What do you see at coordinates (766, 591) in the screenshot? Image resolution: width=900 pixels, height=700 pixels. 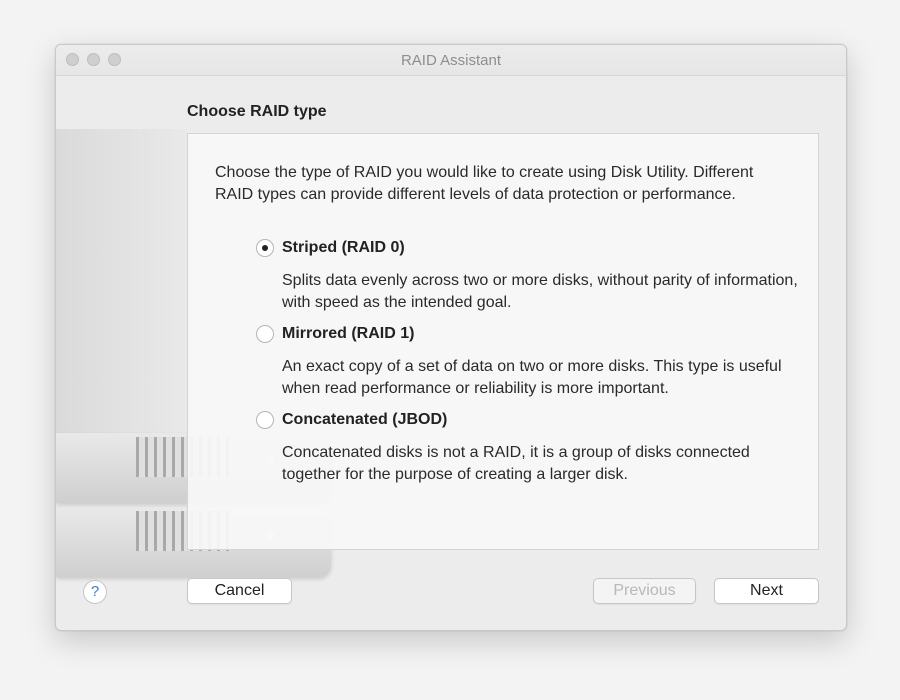 I see `next-button: Next` at bounding box center [766, 591].